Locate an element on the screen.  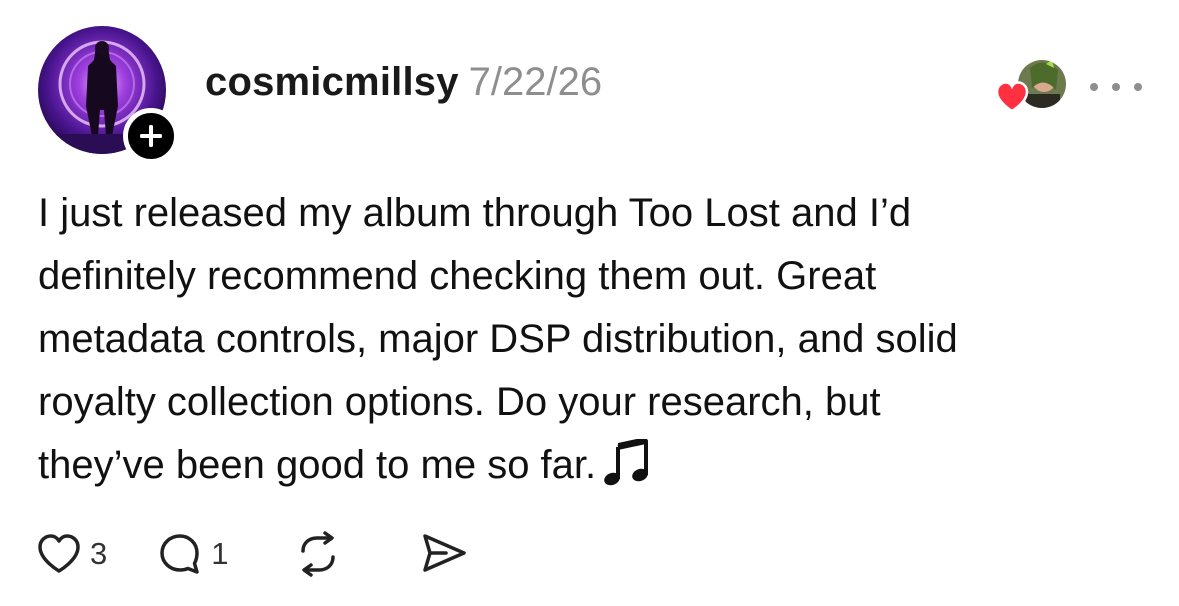
repost-button is located at coordinates (318, 554).